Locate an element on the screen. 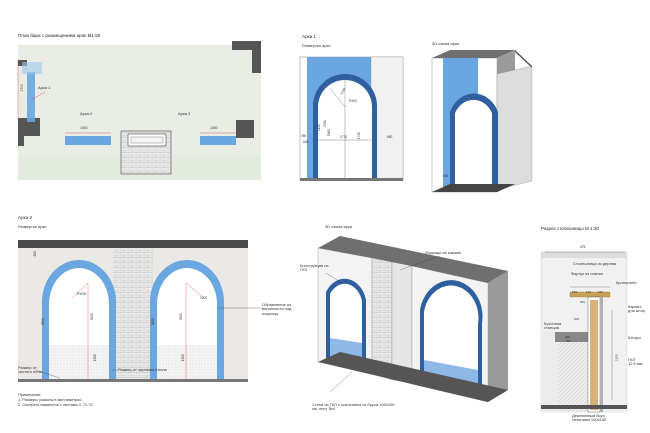 The image size is (650, 433). arch2-dim-d: 3300 is located at coordinates (180, 317).